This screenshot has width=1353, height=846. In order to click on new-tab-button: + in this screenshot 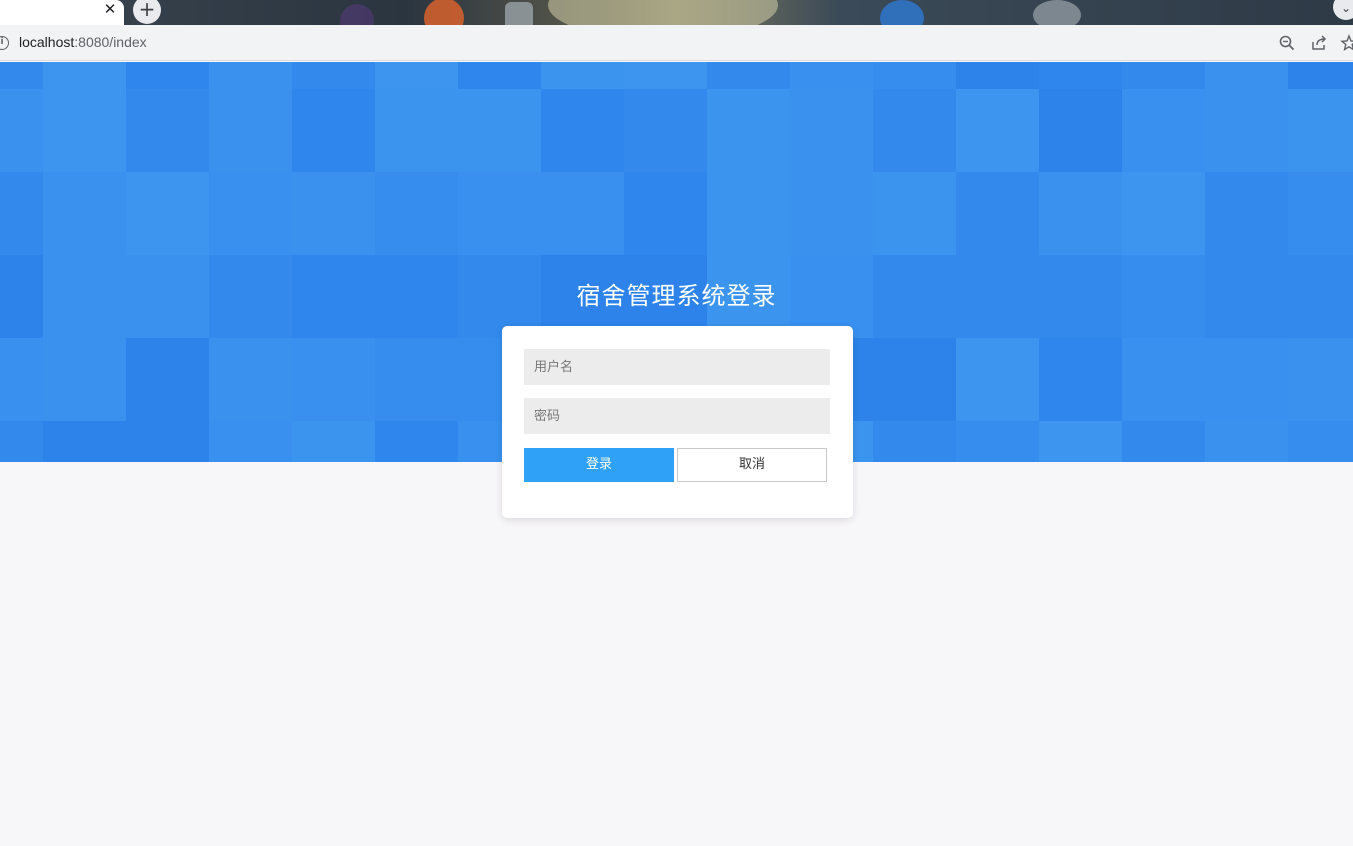, I will do `click(147, 12)`.